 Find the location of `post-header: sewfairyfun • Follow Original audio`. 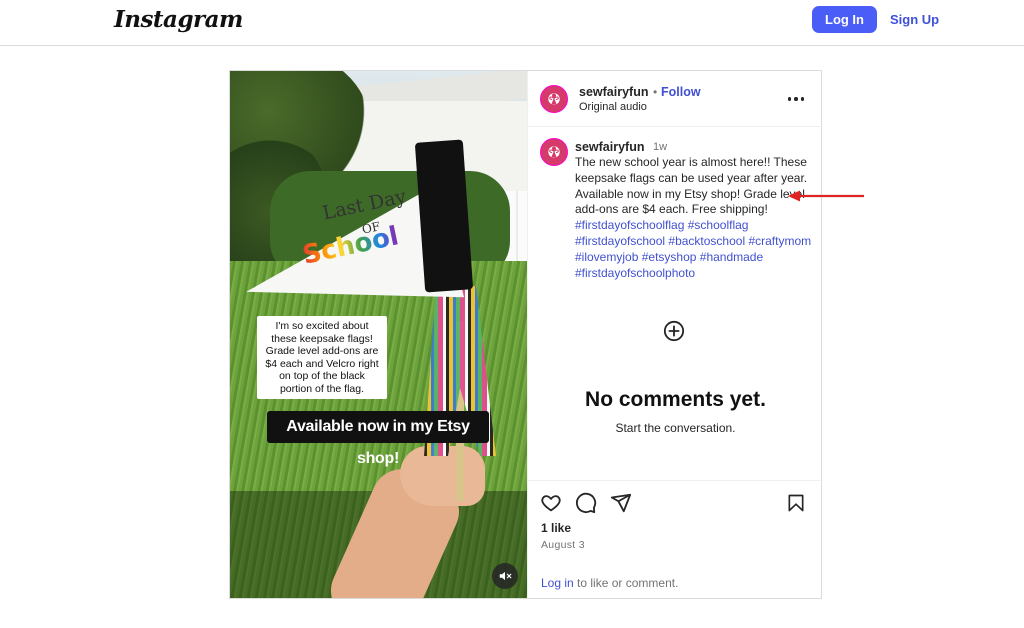

post-header: sewfairyfun • Follow Original audio is located at coordinates (675, 99).